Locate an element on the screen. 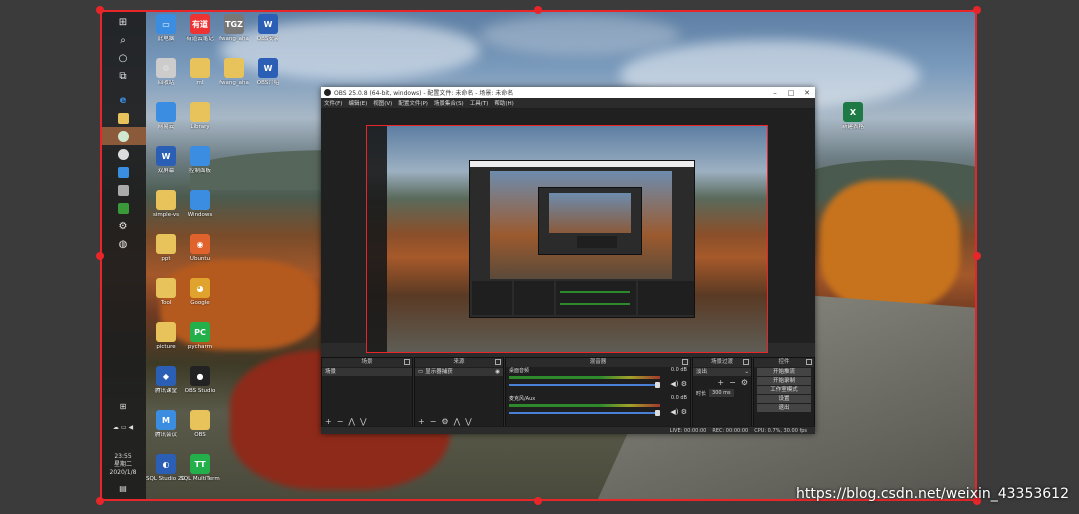 The image size is (1079, 514). desktop-icon: ♲ 回收站 is located at coordinates (166, 72).